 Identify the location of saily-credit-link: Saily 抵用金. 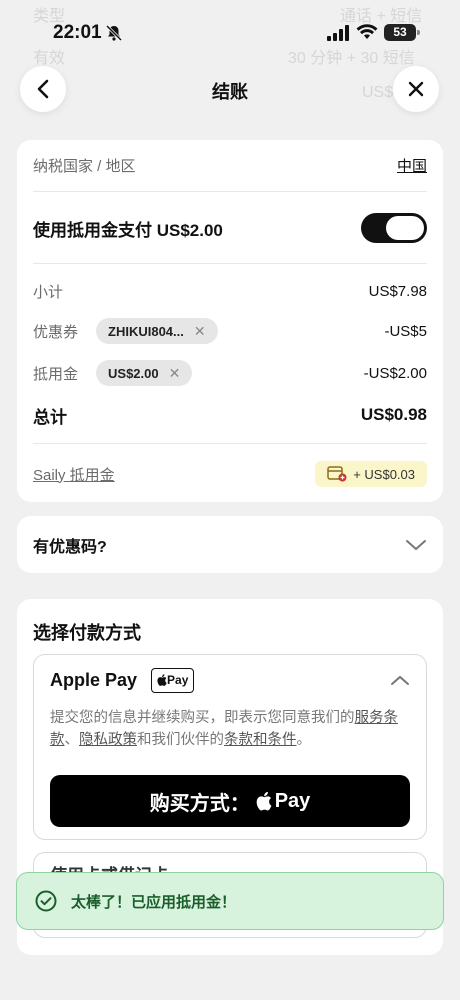
(74, 474).